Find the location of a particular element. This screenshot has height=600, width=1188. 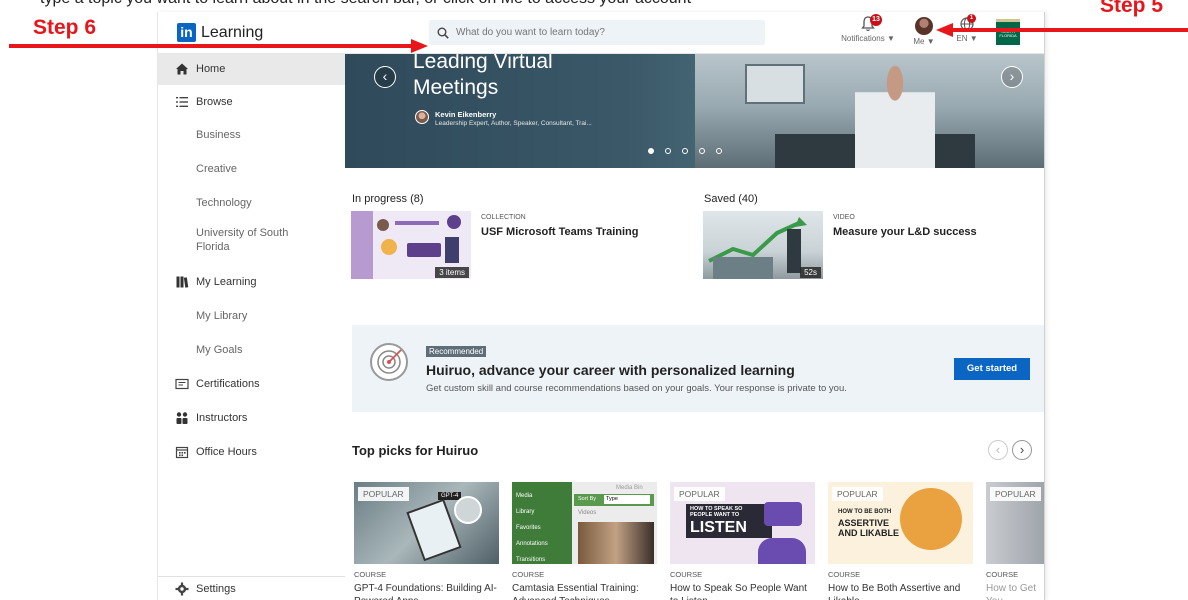

top-picks-heading: Top picks for Huiruo is located at coordinates (415, 450).